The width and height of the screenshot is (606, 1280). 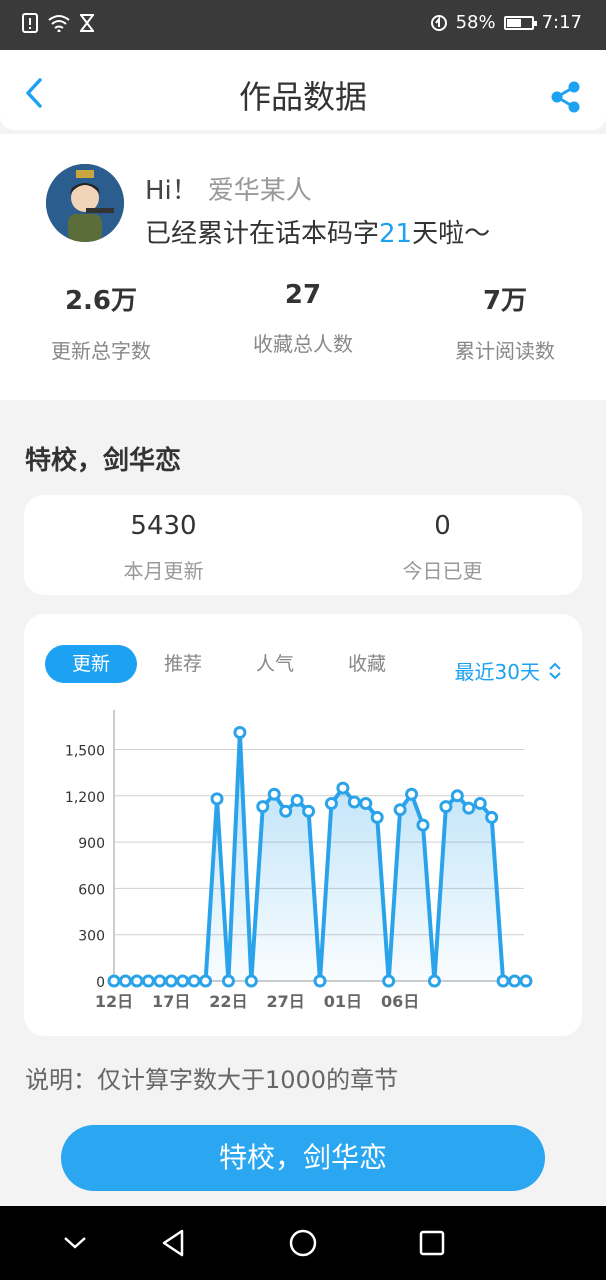 I want to click on range-label: 最近30天, so click(x=497, y=672).